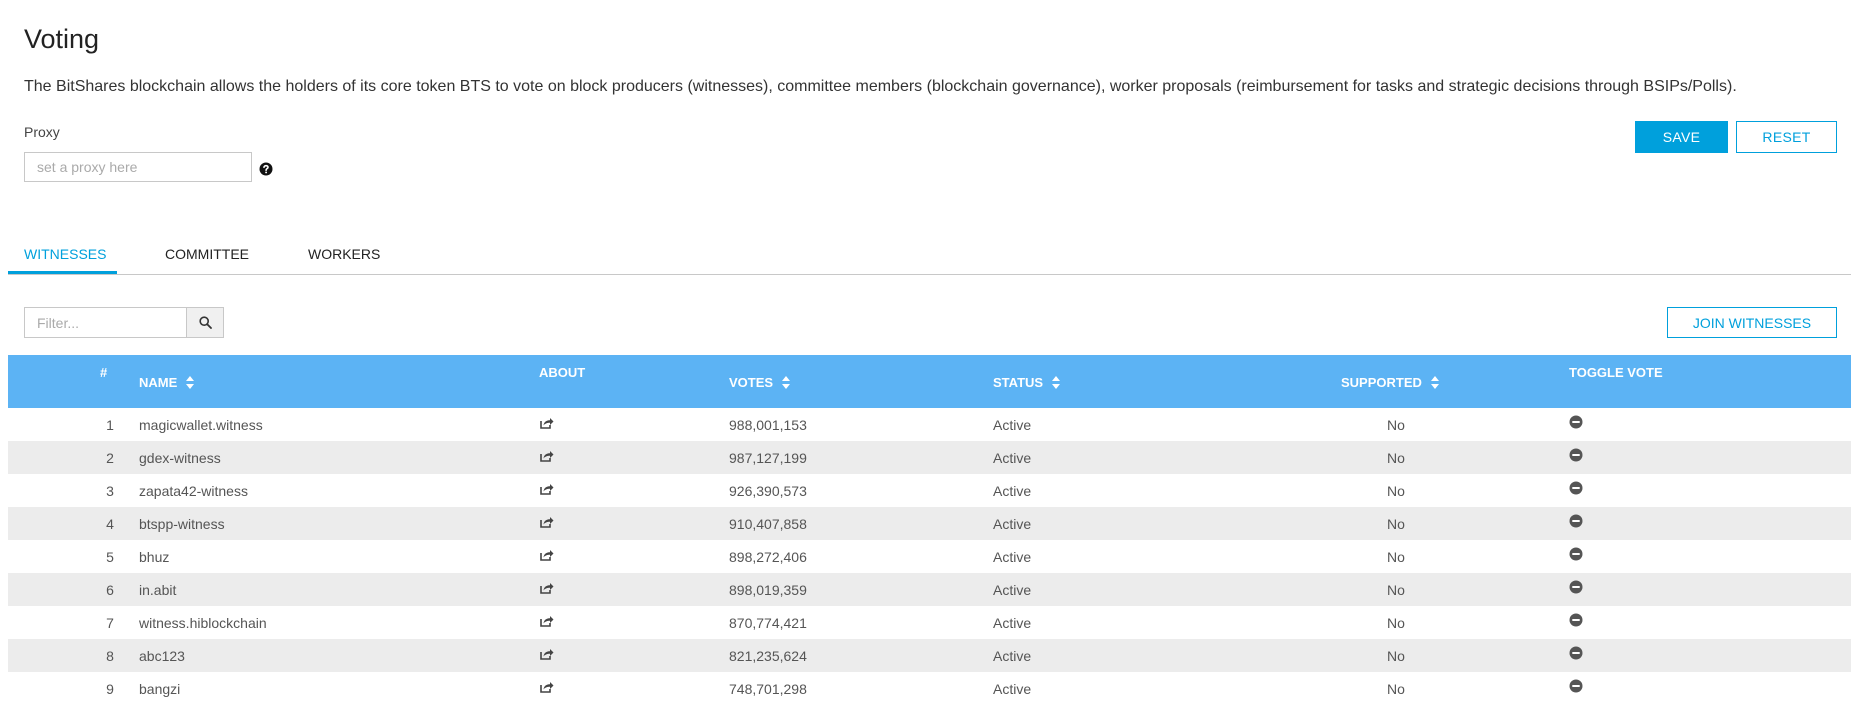 This screenshot has height=707, width=1851. I want to click on col-header-num: #, so click(104, 372).